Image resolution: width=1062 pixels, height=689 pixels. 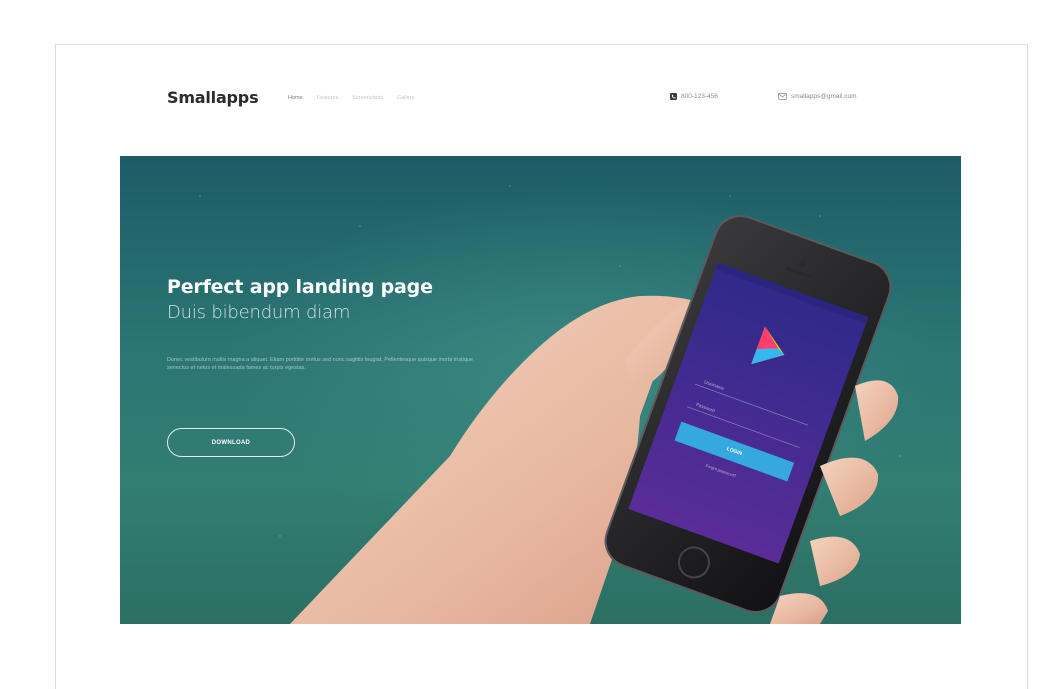 I want to click on nav-features: Features, so click(x=328, y=98).